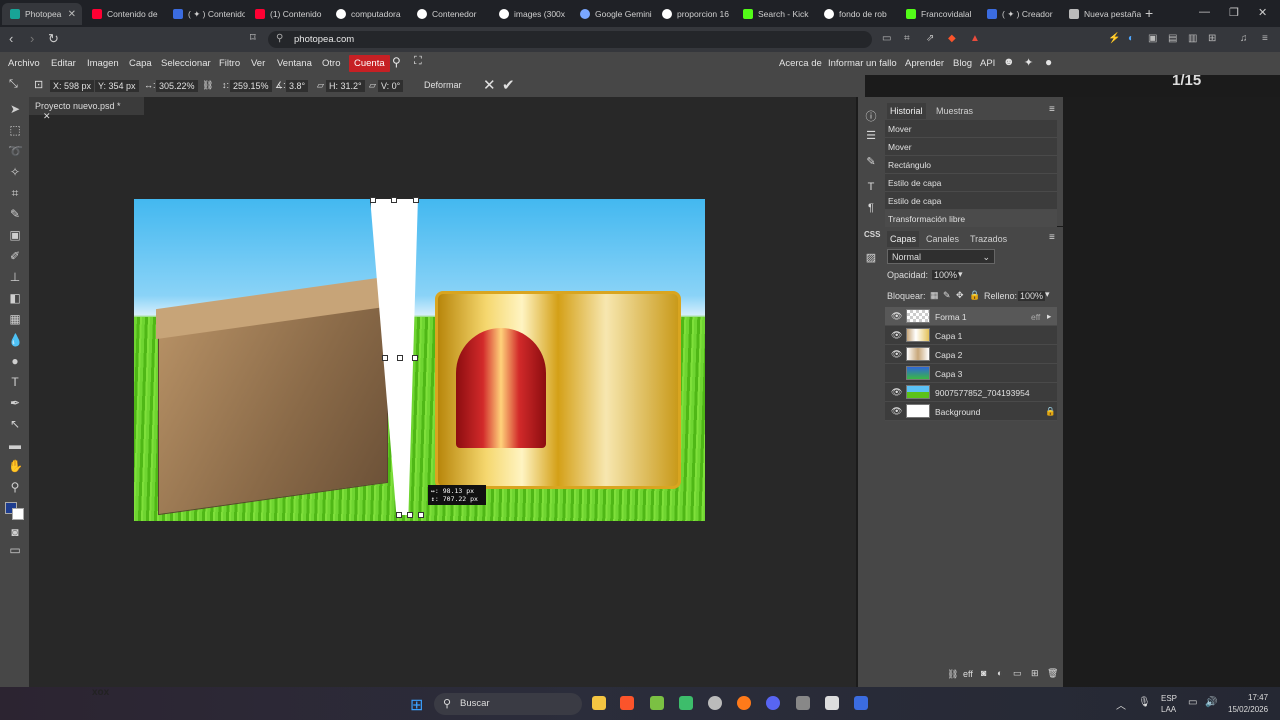 This screenshot has height=720, width=1280. I want to click on new-tab-icon: +, so click(1149, 13).